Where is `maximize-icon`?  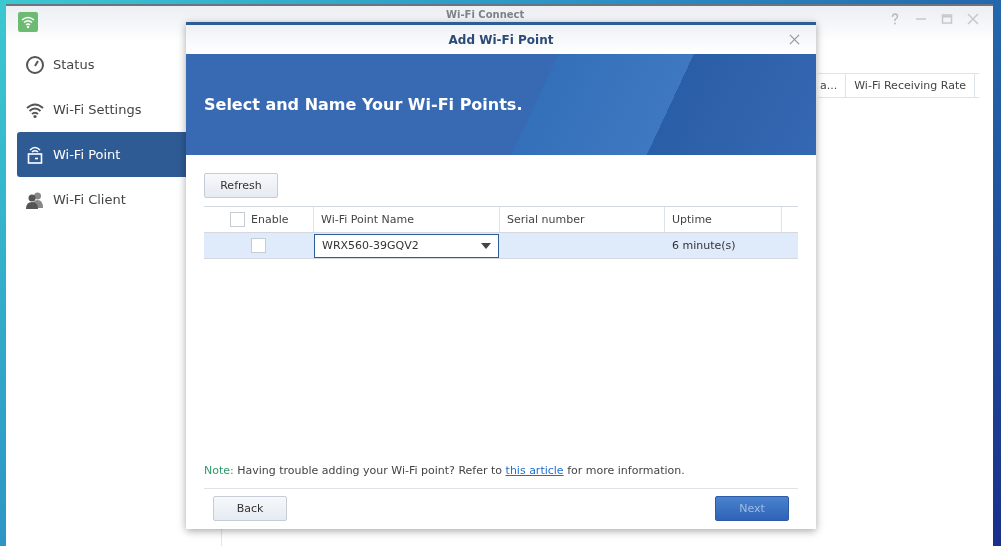 maximize-icon is located at coordinates (947, 19).